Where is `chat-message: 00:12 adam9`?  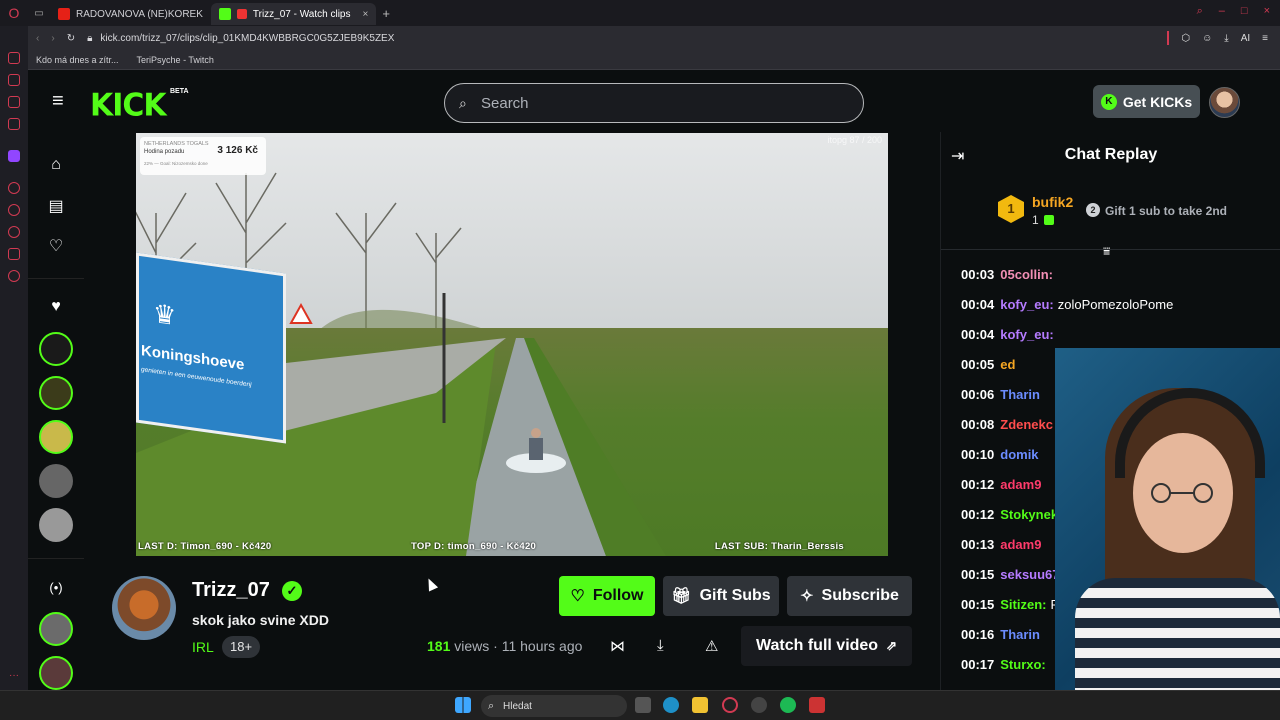 chat-message: 00:12 adam9 is located at coordinates (1003, 485).